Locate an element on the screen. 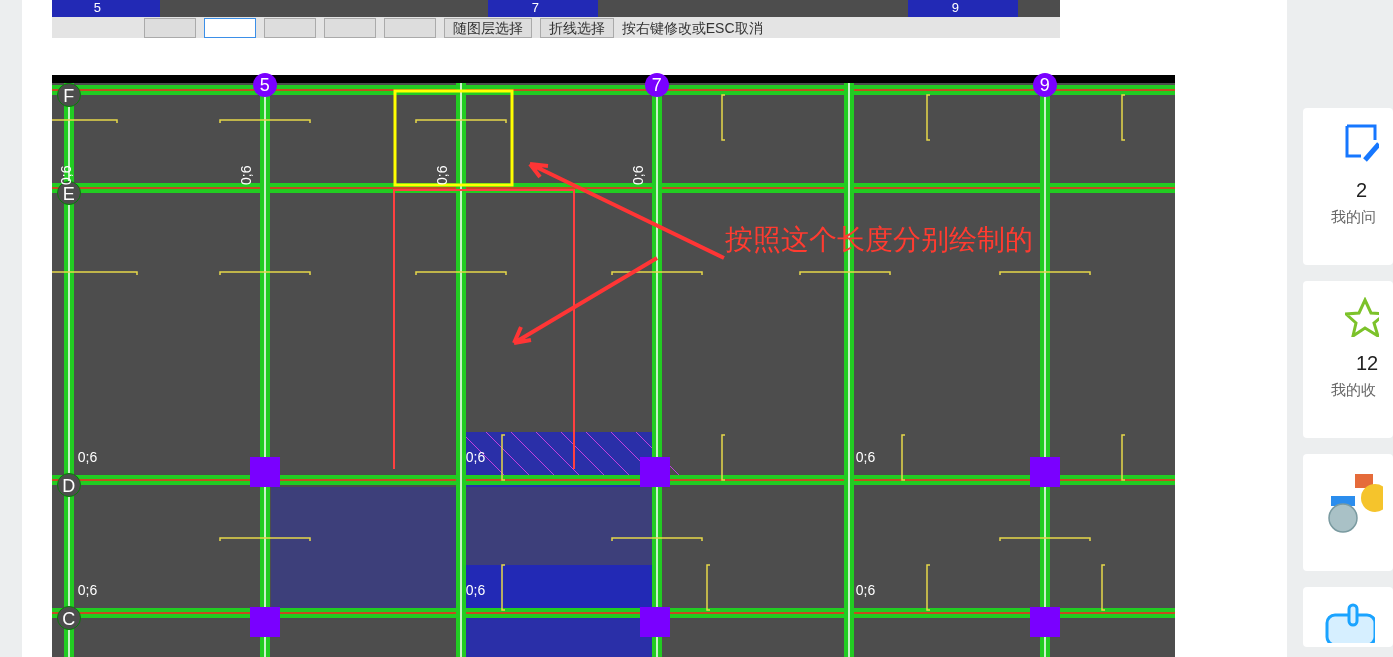  note-edit-icon is located at coordinates (1362, 144).